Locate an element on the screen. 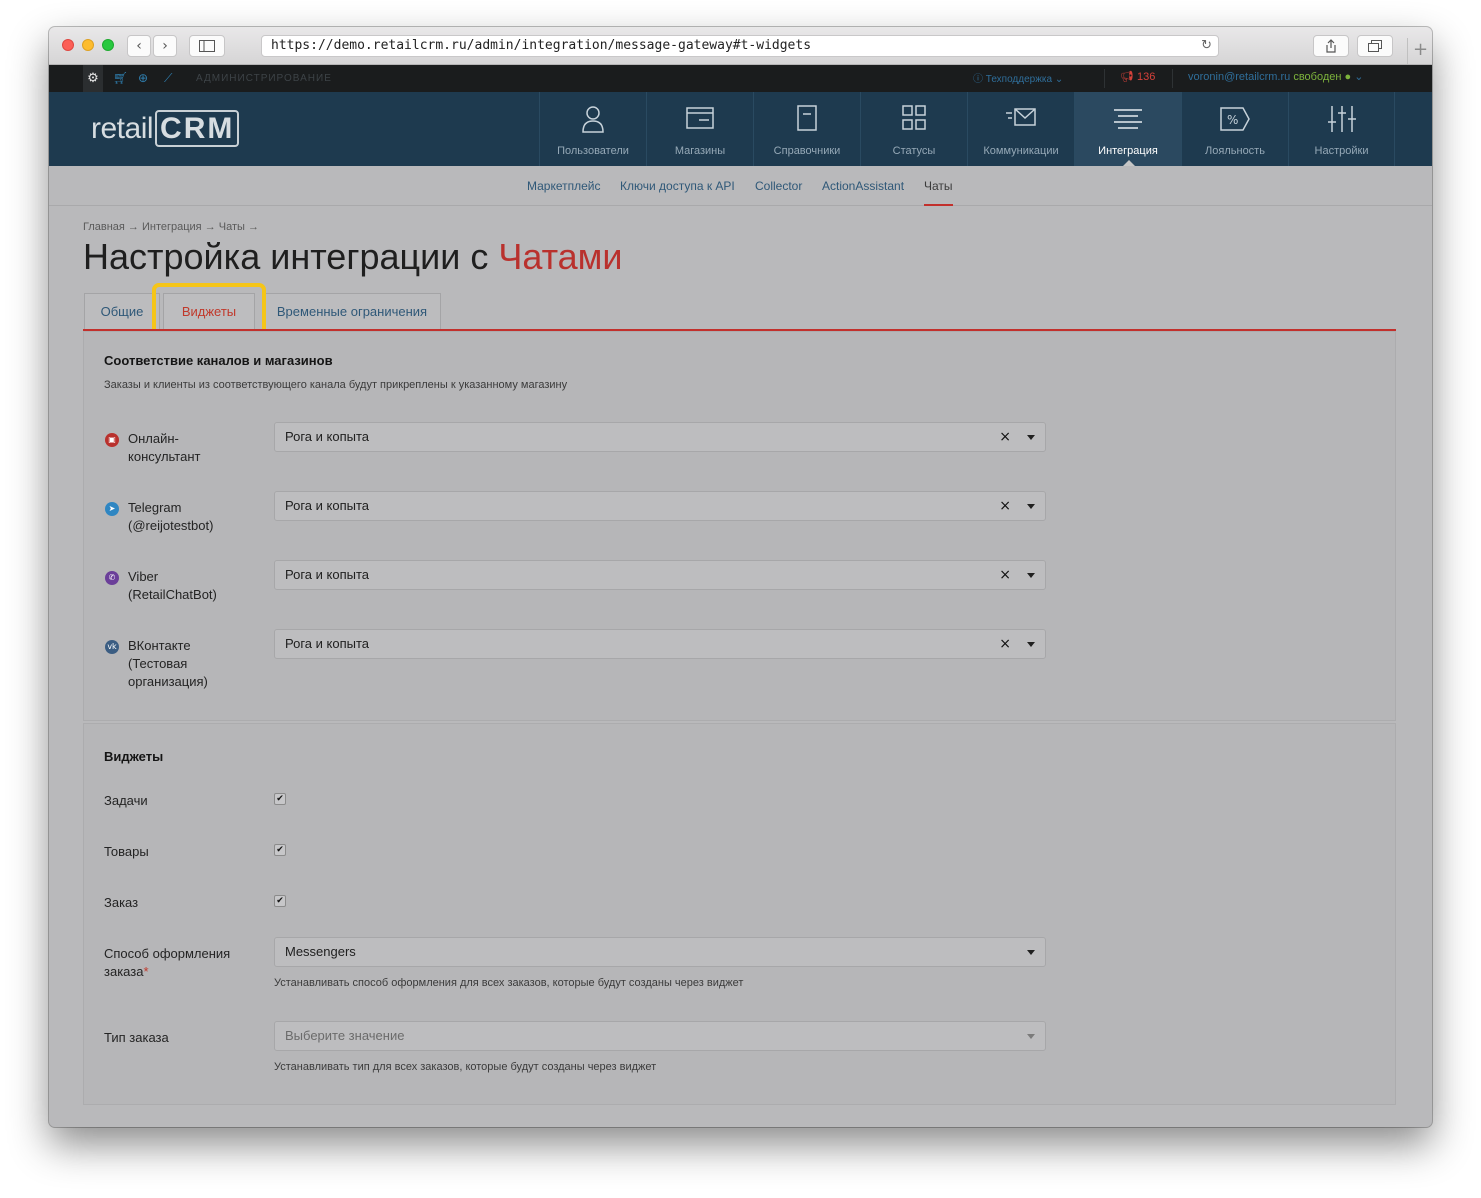 The image size is (1481, 1198). close-window-button is located at coordinates (68, 45).